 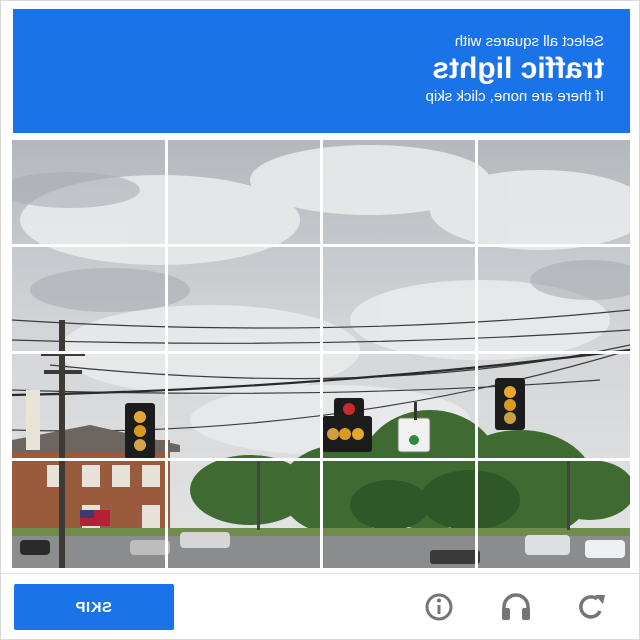 I want to click on grid-tile-r3-c1, so click(x=88, y=406).